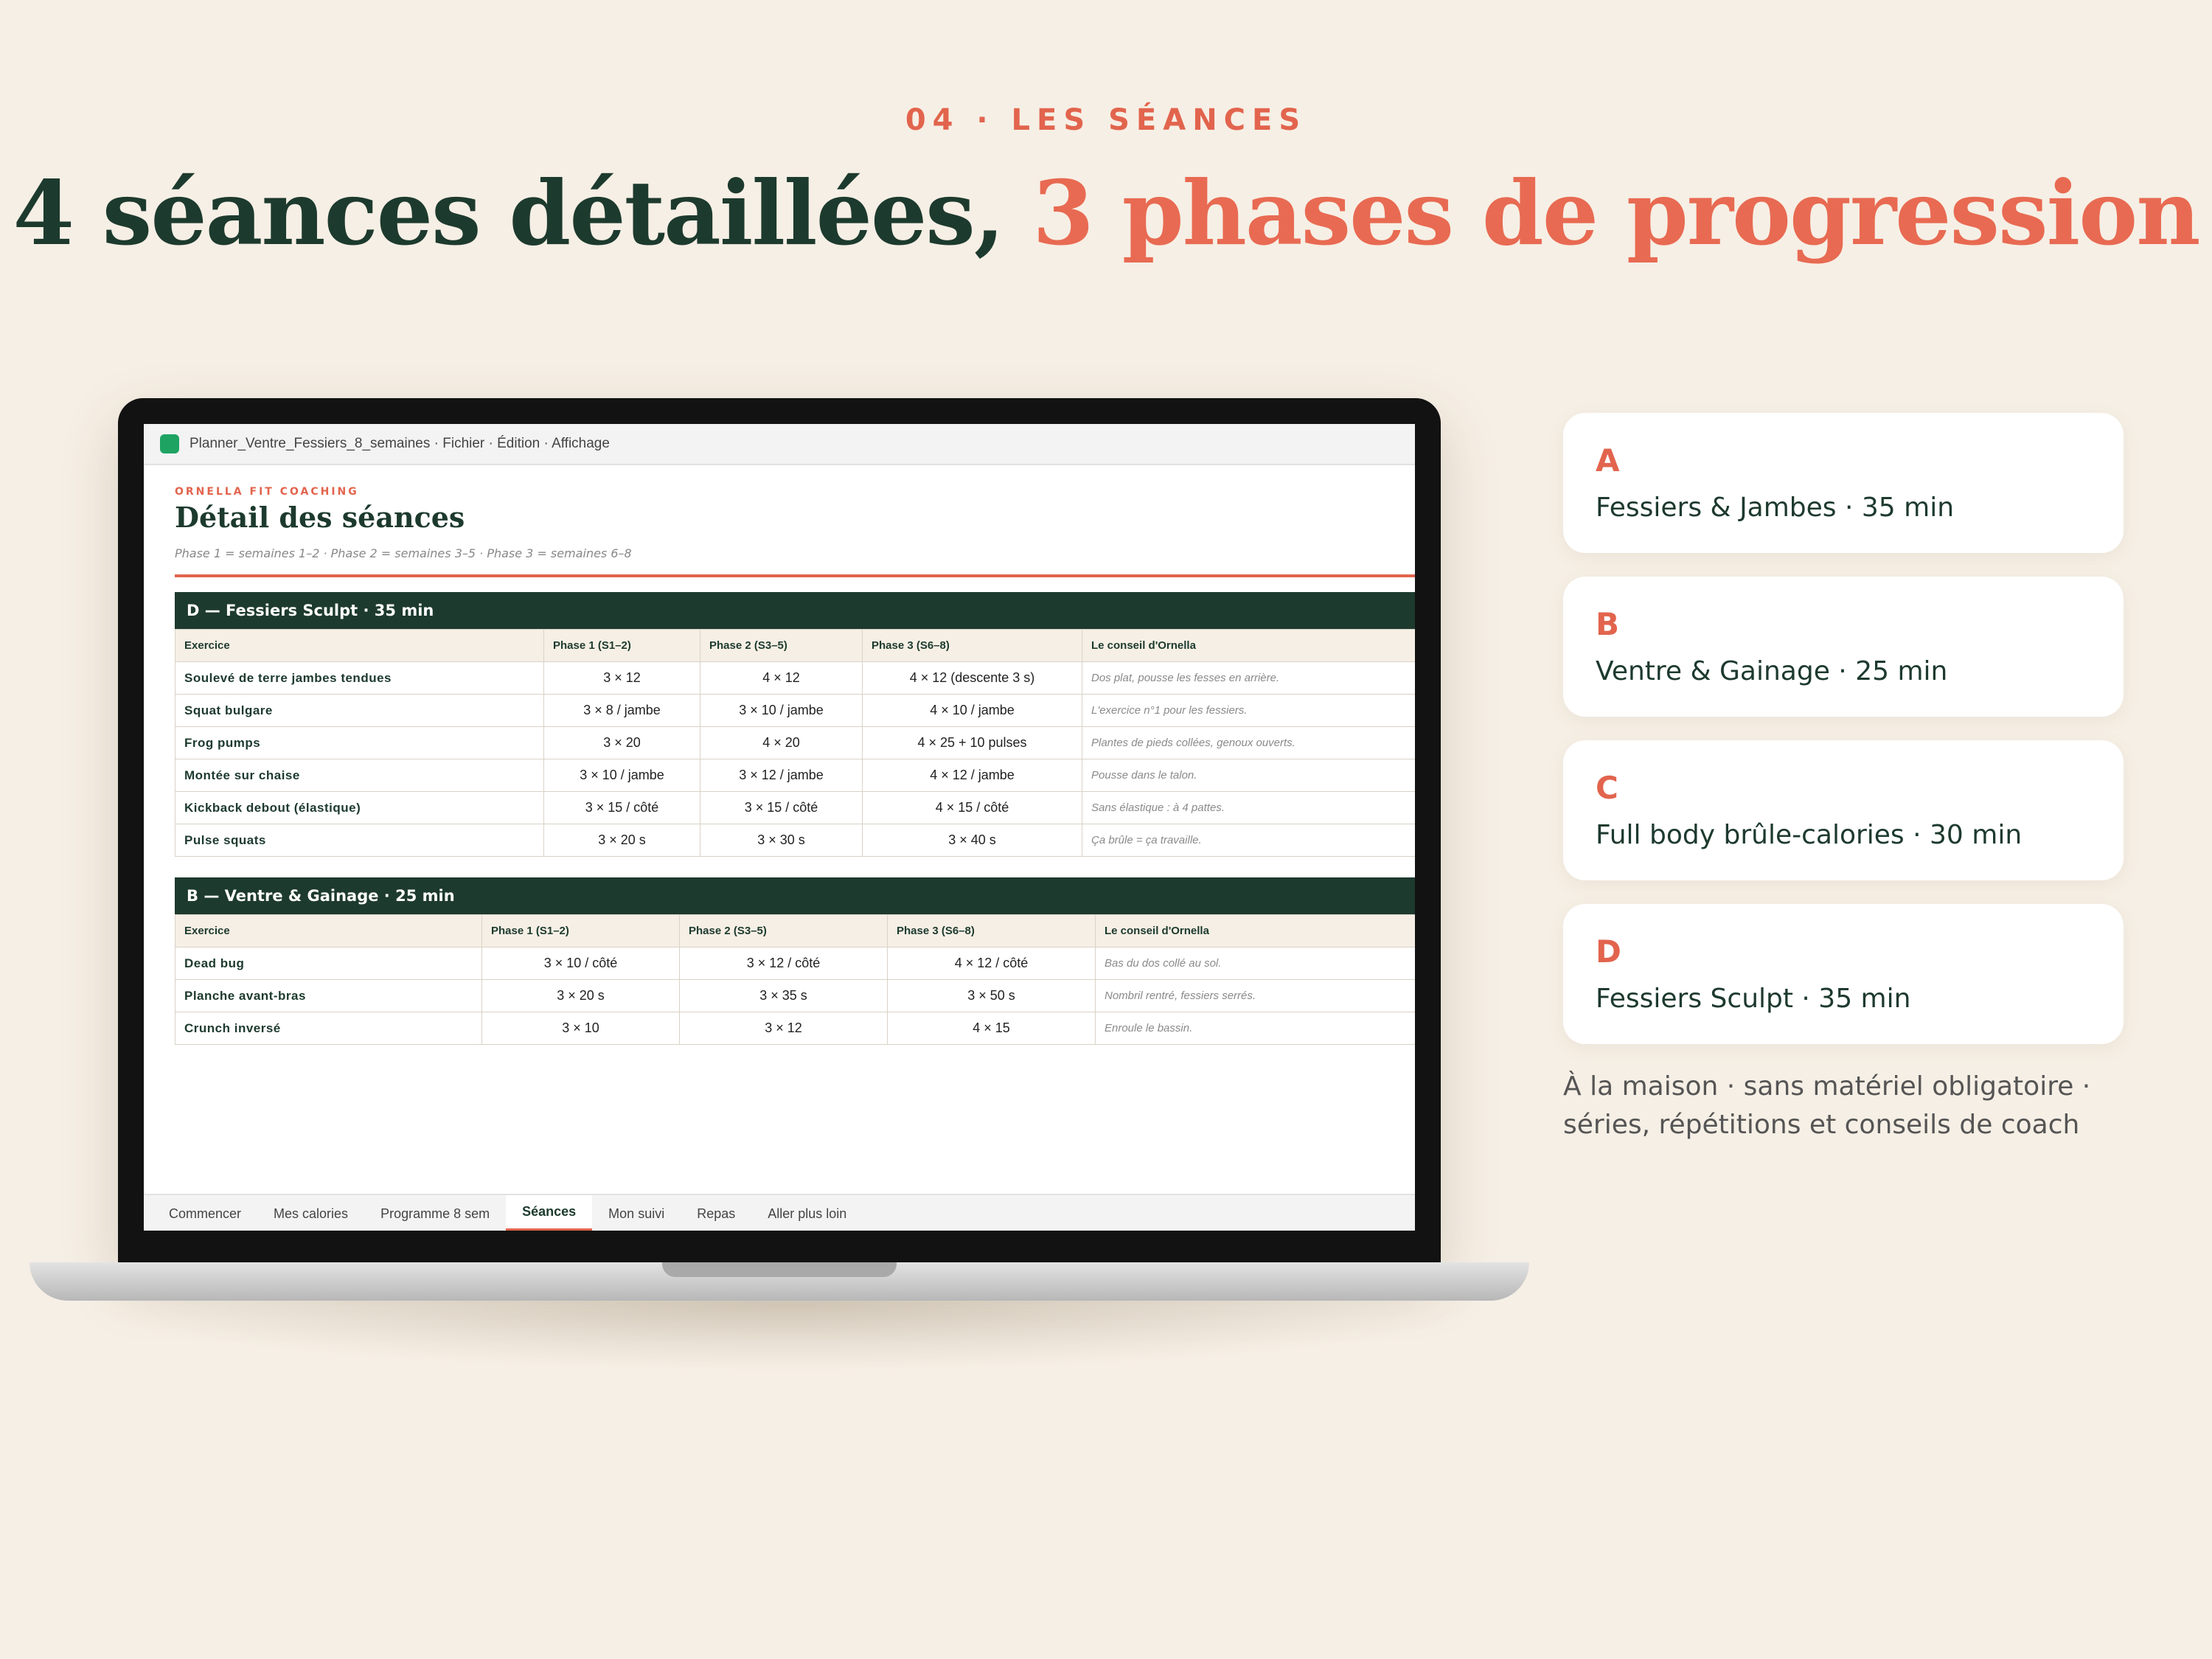 The image size is (2212, 1659). Describe the element at coordinates (991, 995) in the screenshot. I see `phase-cell: 3 × 50 s` at that location.